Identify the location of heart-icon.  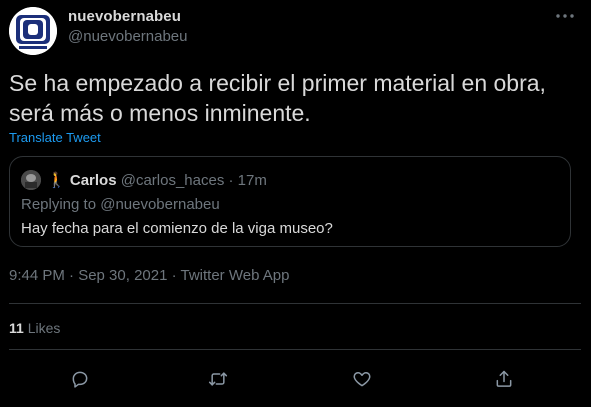
(362, 379).